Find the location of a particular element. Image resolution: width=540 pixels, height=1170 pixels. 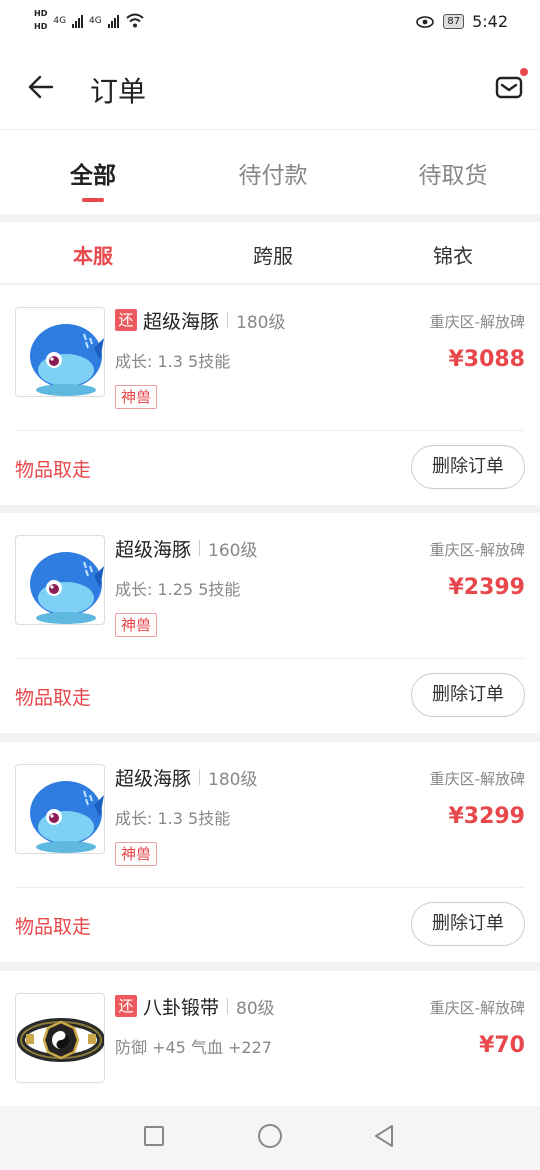

item-name: 八卦锻带 is located at coordinates (181, 1007).